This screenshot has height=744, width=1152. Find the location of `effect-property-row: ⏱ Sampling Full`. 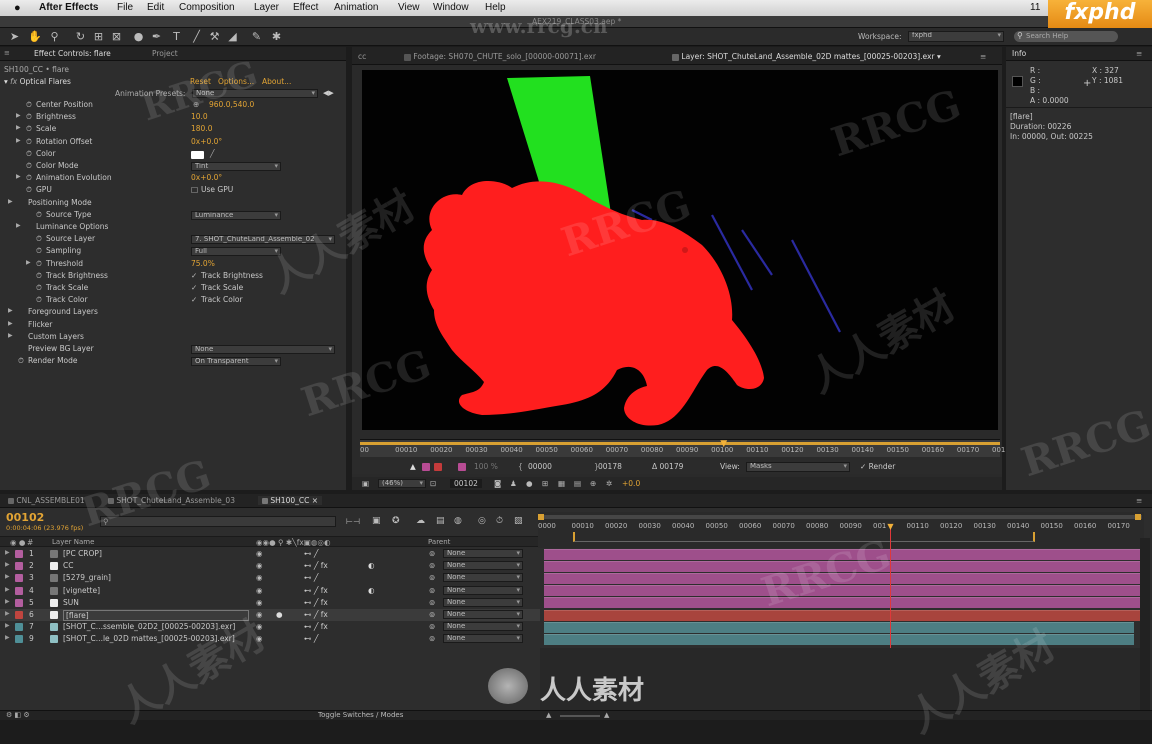

effect-property-row: ⏱ Sampling Full is located at coordinates (173, 252).